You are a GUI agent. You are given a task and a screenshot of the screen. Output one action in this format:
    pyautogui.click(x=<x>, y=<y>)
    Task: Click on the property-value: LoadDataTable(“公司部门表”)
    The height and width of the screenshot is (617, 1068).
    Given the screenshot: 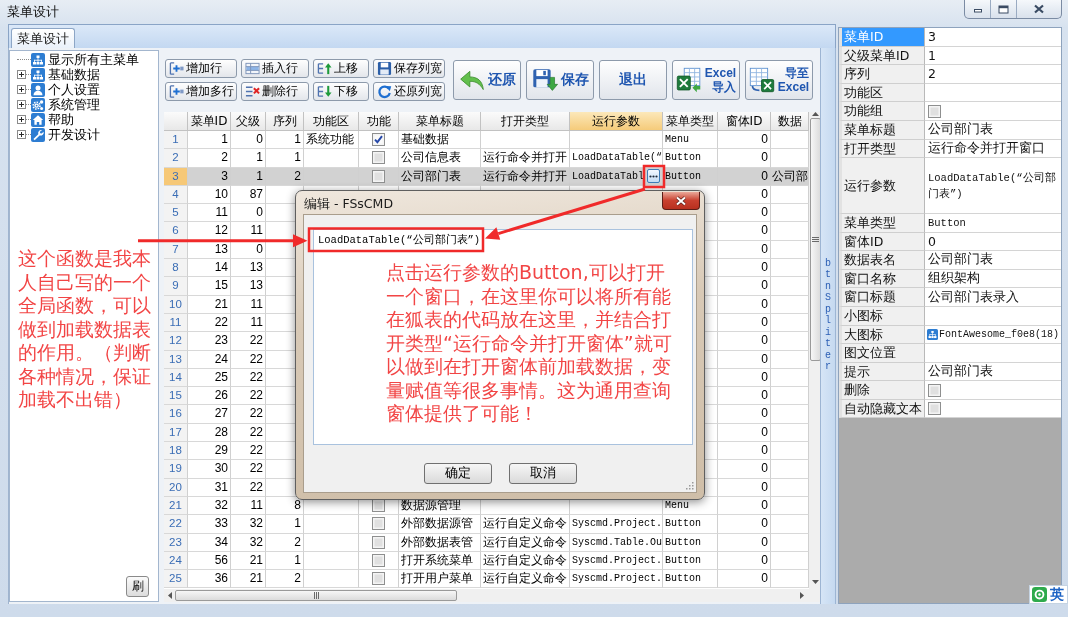 What is the action you would take?
    pyautogui.click(x=993, y=186)
    